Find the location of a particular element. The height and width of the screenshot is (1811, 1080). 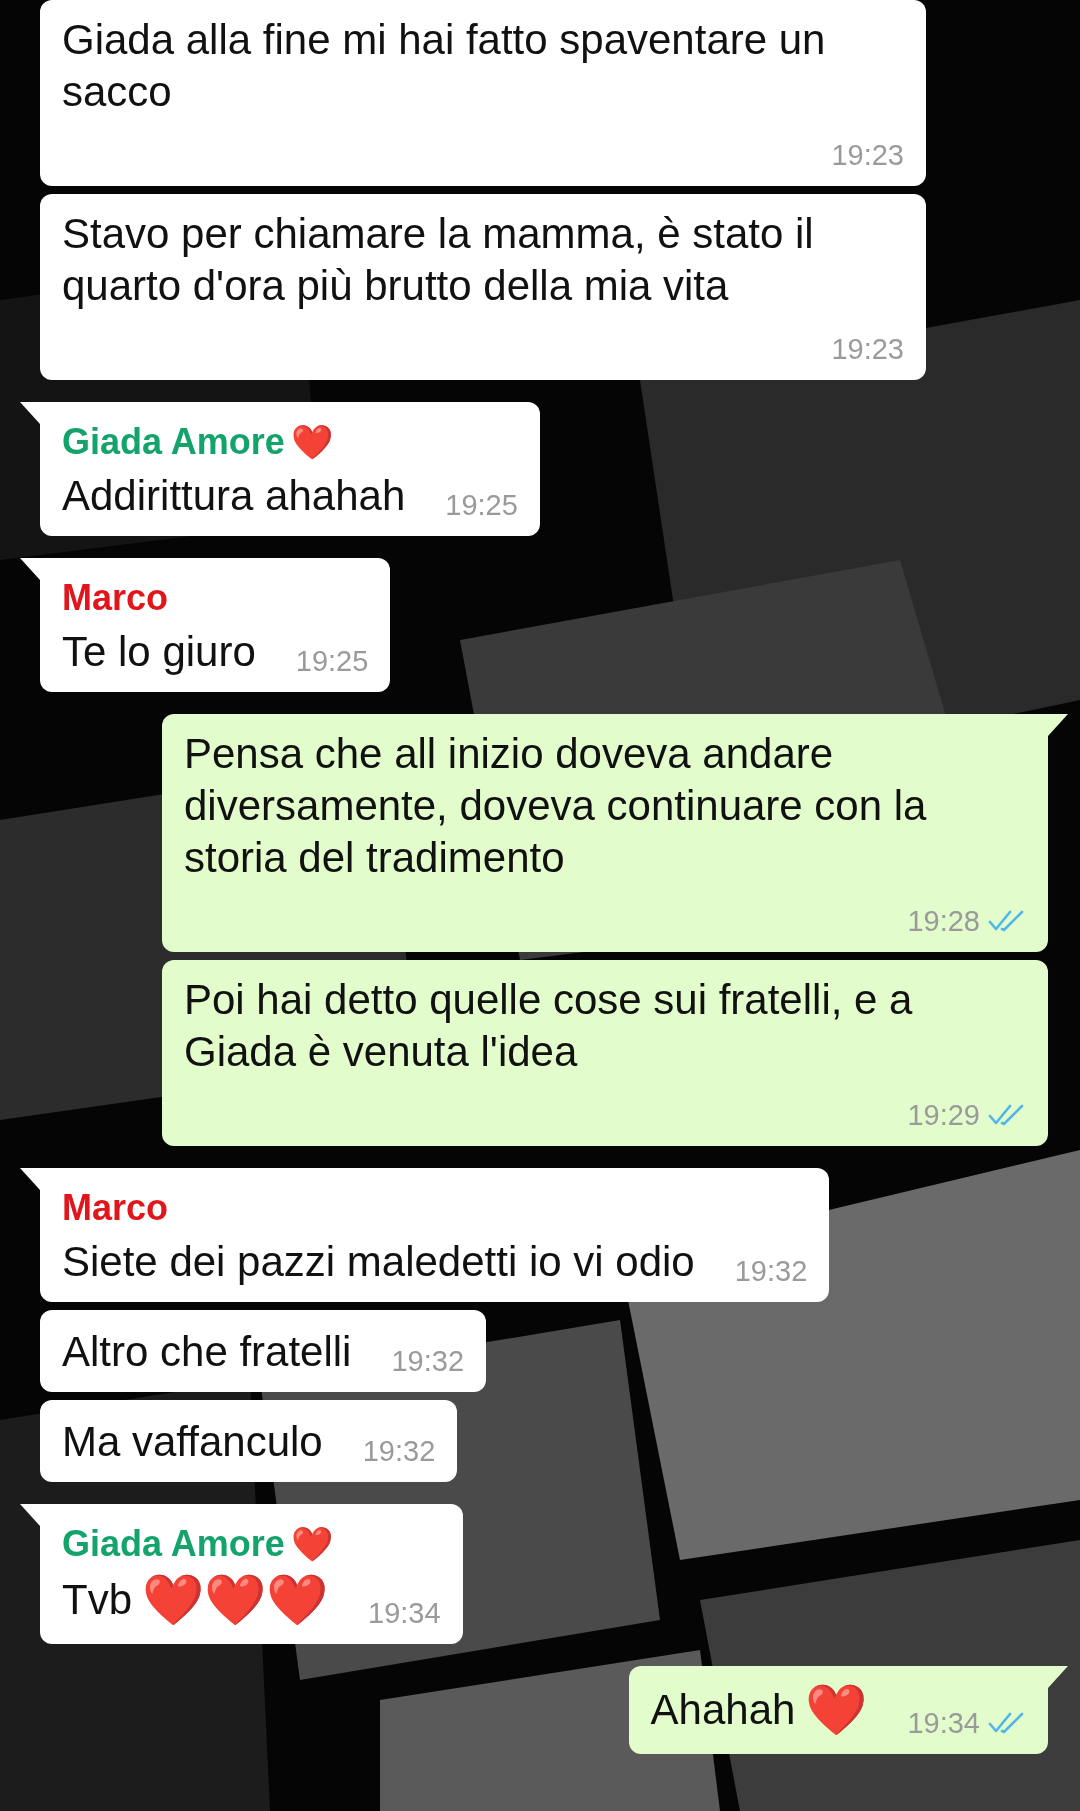

message-text: Altro che fratelli is located at coordinates (207, 1352).